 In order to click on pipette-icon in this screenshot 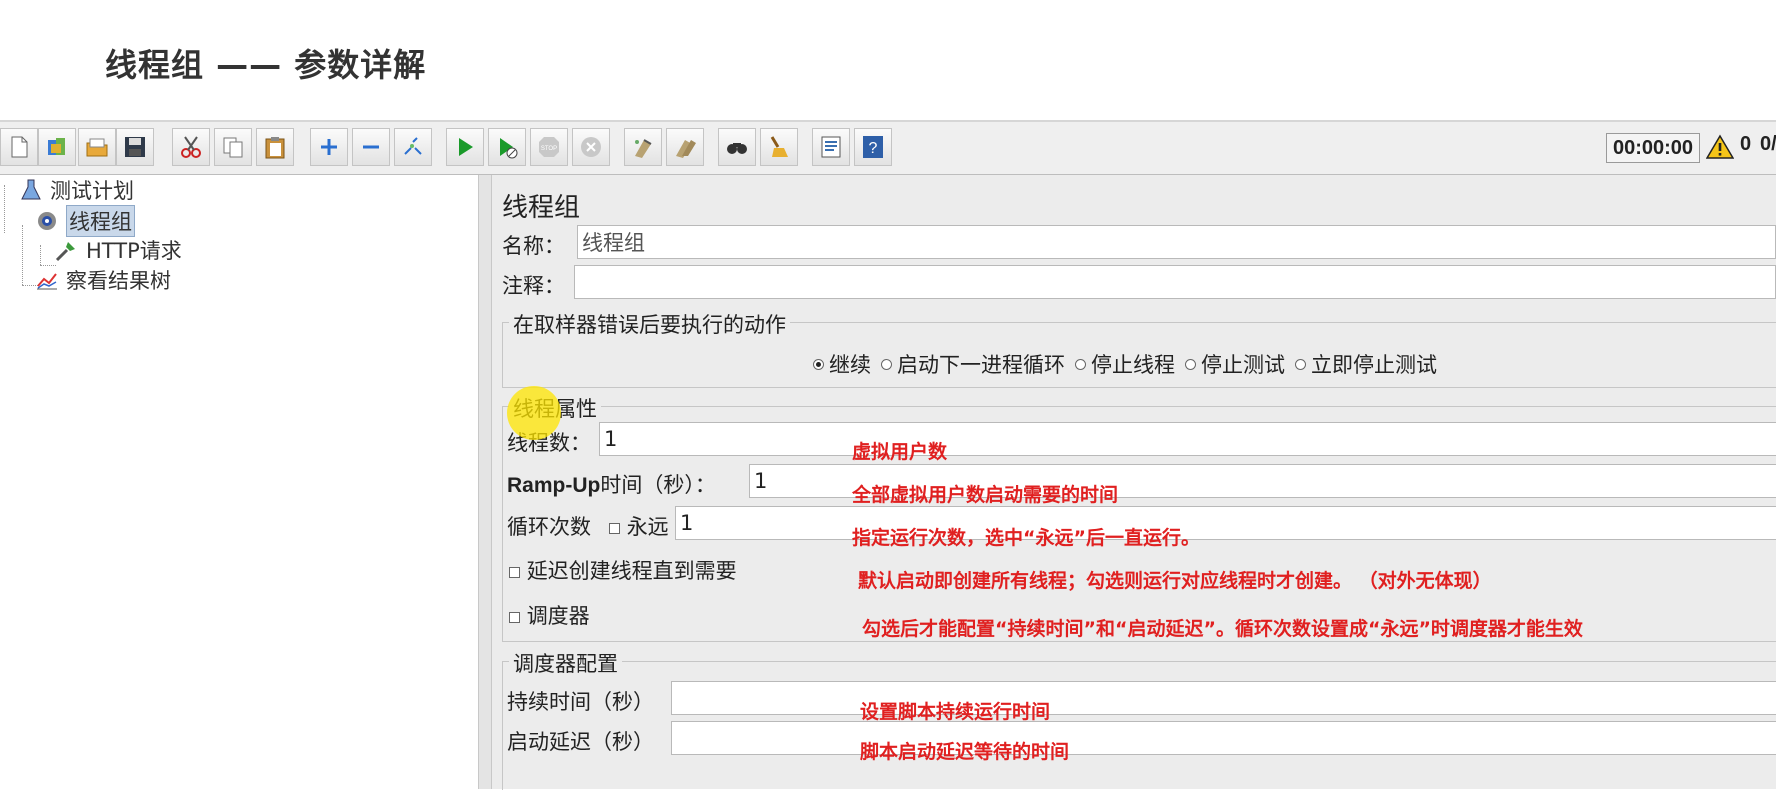, I will do `click(65, 252)`.